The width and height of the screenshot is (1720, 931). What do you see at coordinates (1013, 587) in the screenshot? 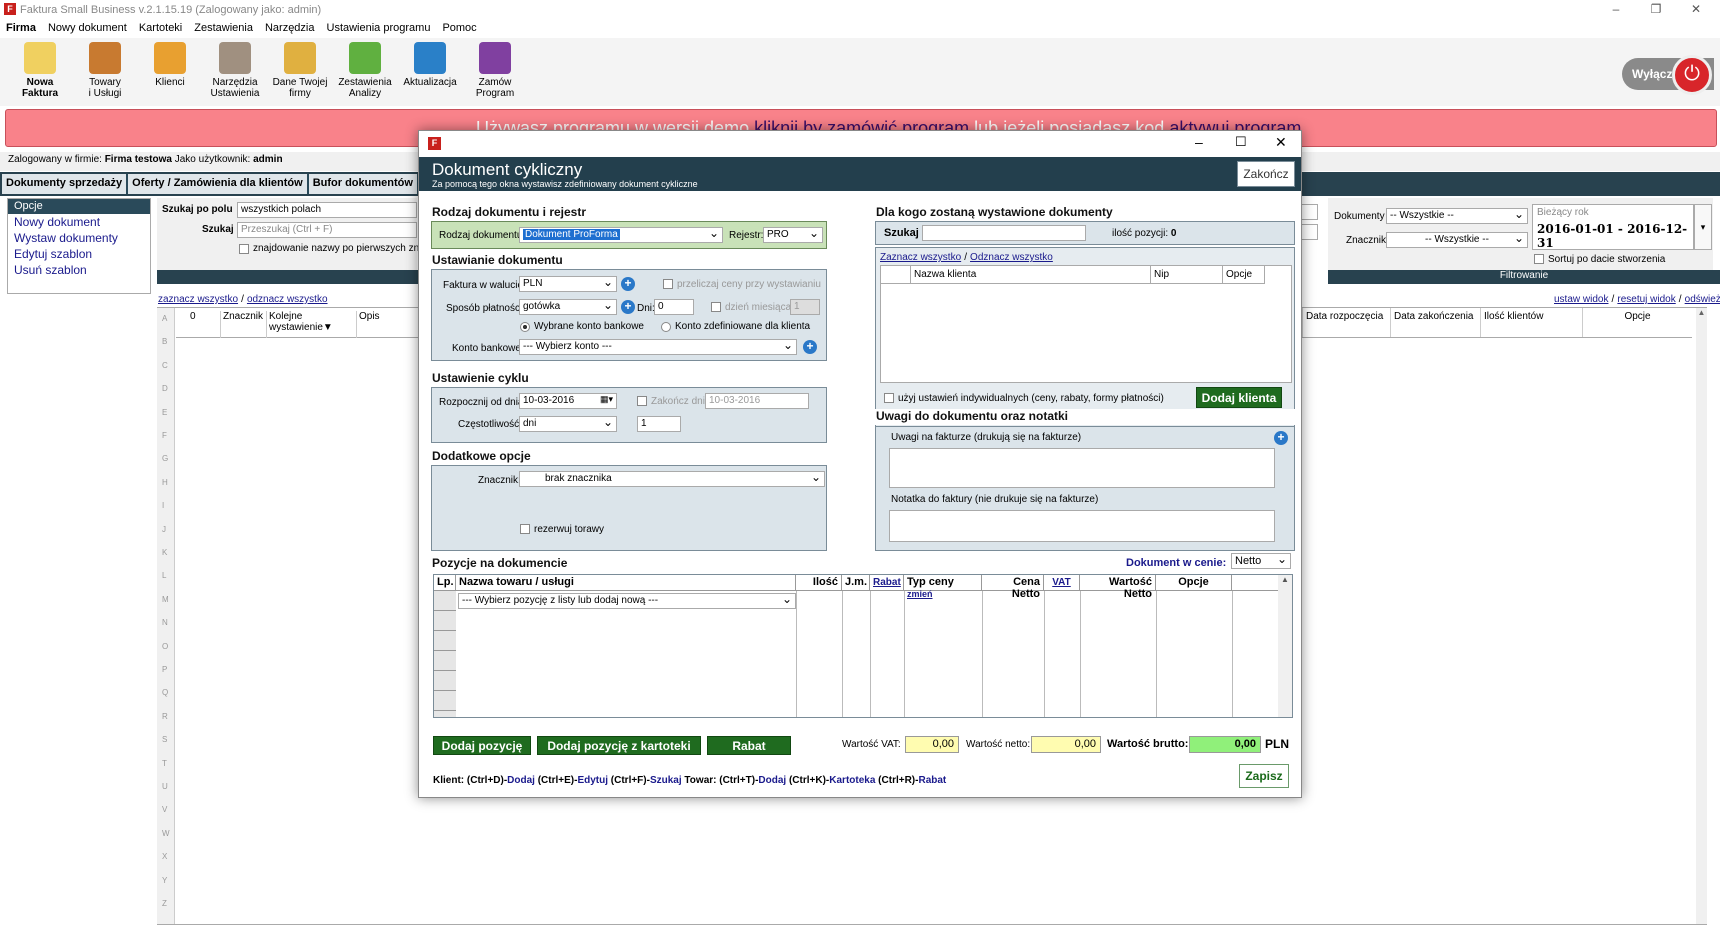
I see `col-net-price: Cena Netto` at bounding box center [1013, 587].